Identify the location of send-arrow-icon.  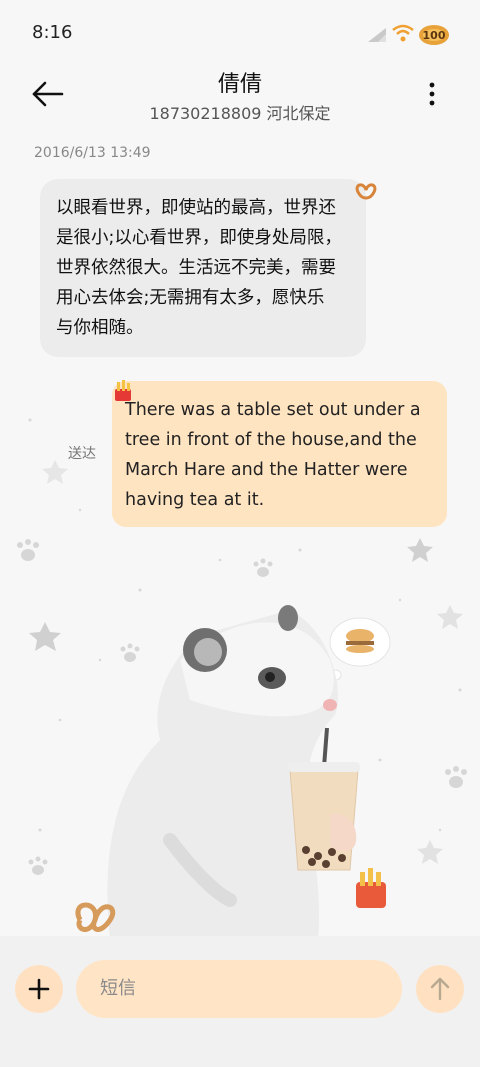
(440, 989).